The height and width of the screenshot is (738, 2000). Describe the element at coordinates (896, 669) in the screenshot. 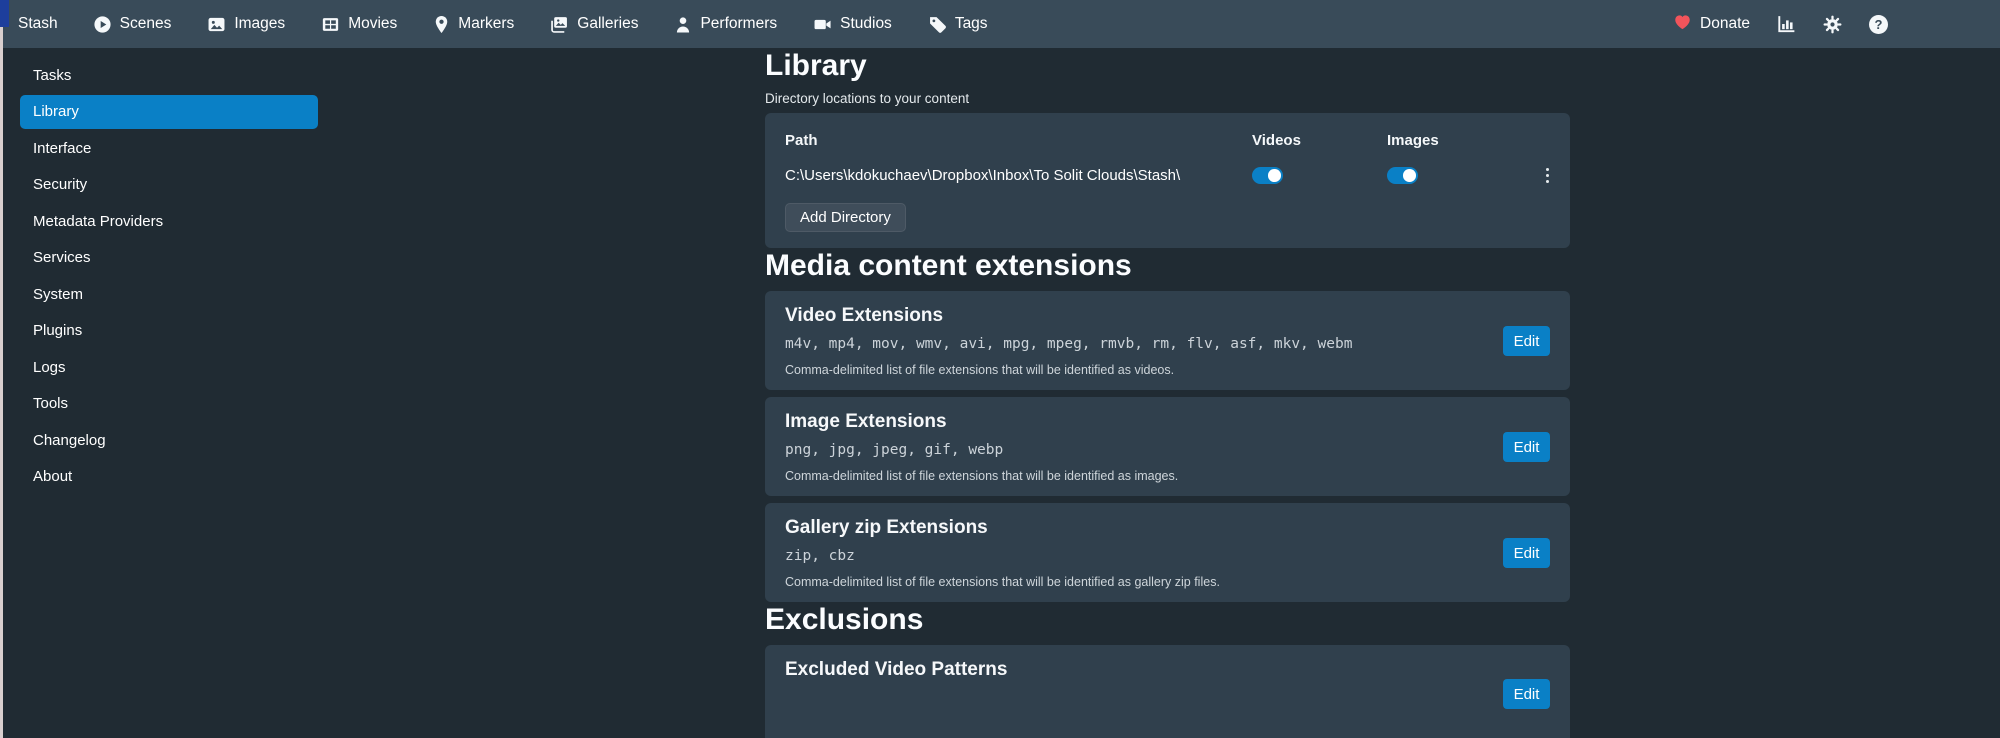

I see `card-title: Excluded Video Patterns` at that location.